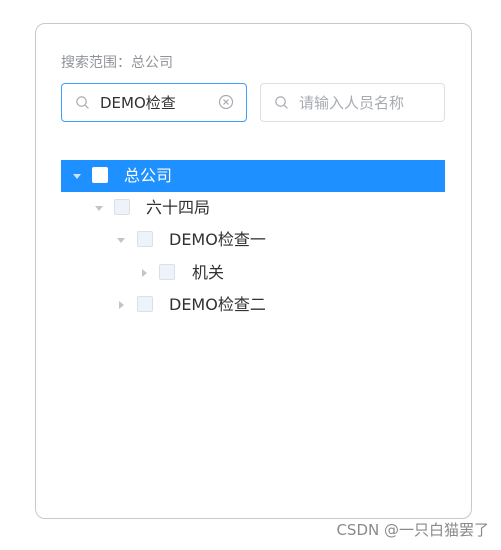  Describe the element at coordinates (253, 273) in the screenshot. I see `tree-node-organ: 机关` at that location.